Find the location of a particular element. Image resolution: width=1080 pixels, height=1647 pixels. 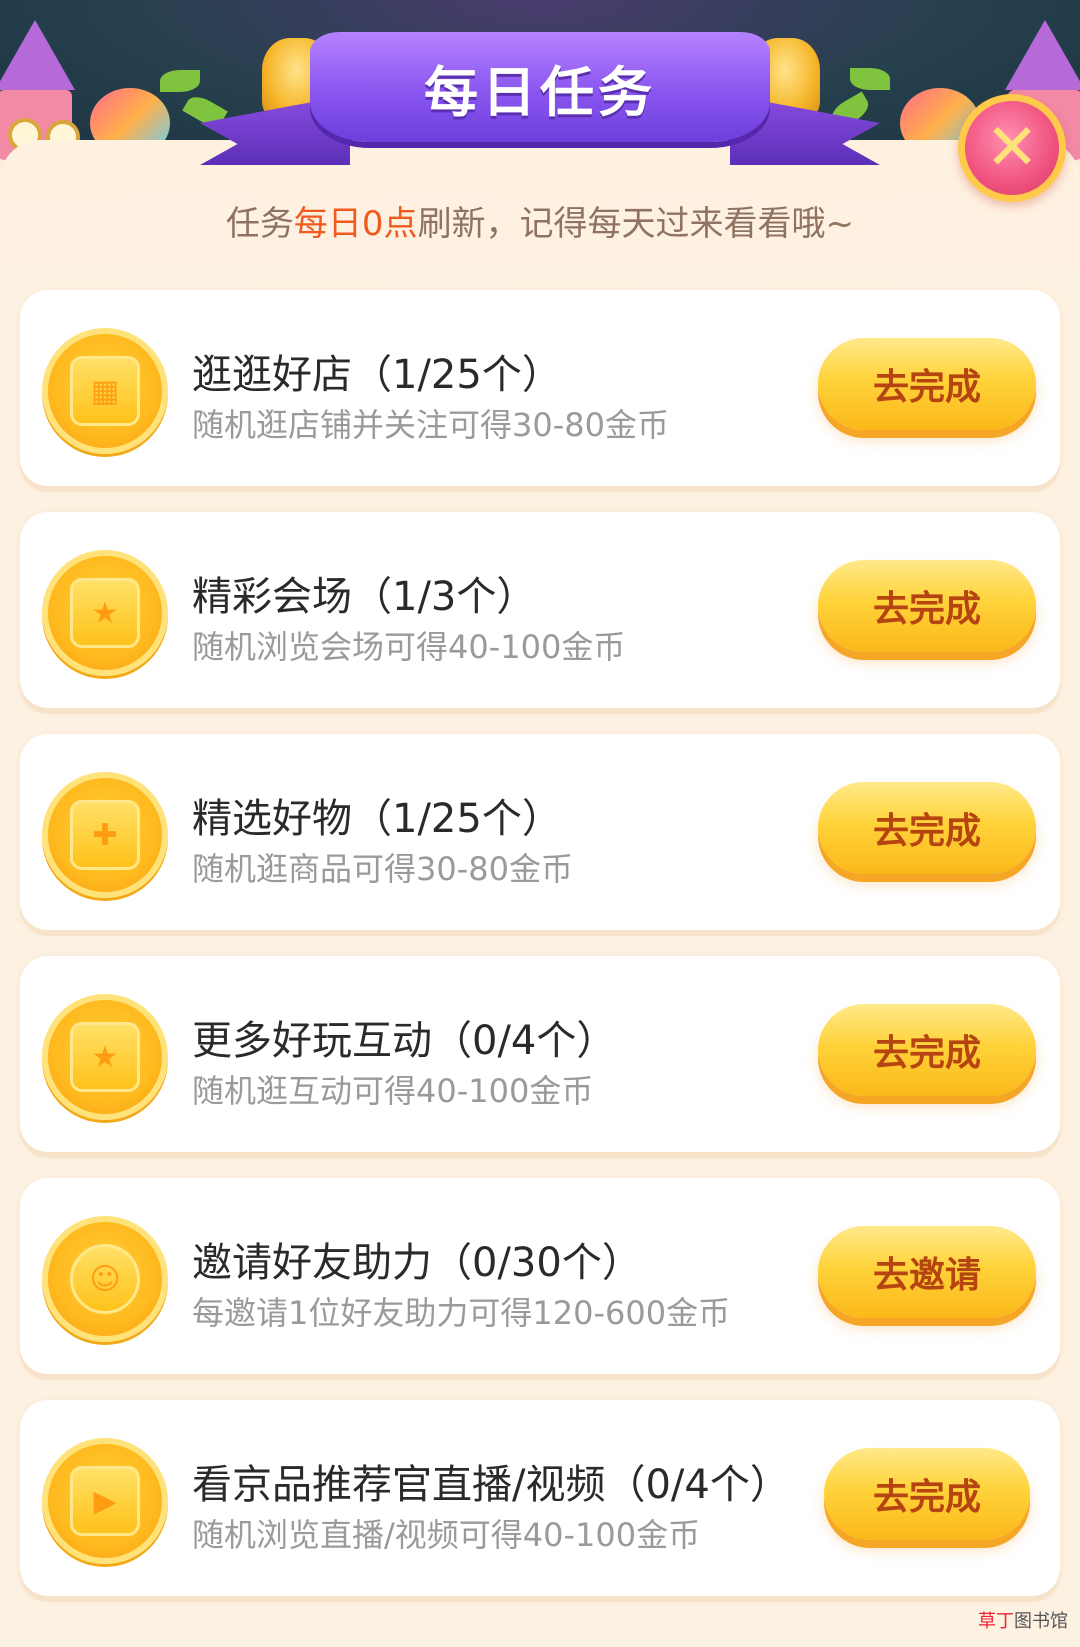

watermark: 草丁图书馆 is located at coordinates (1023, 1620).